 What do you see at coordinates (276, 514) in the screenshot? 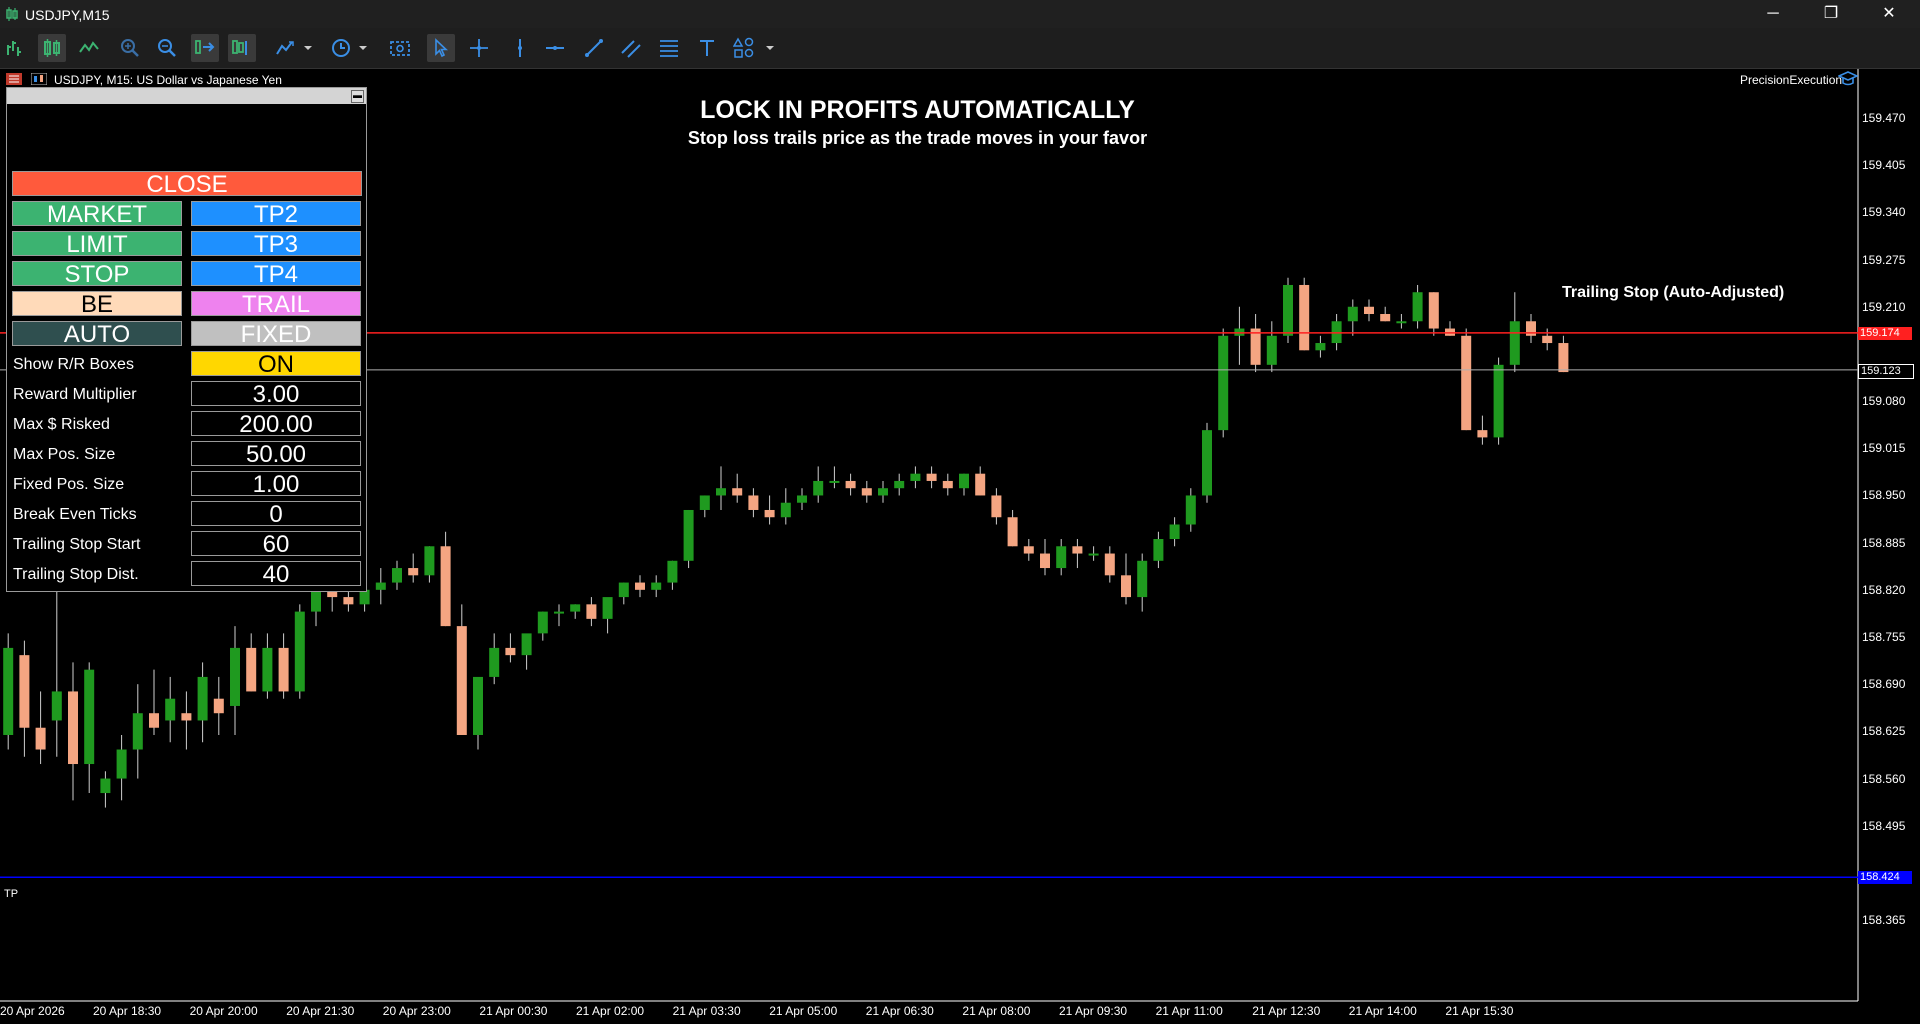
I see `break-even-ticks-input: 0` at bounding box center [276, 514].